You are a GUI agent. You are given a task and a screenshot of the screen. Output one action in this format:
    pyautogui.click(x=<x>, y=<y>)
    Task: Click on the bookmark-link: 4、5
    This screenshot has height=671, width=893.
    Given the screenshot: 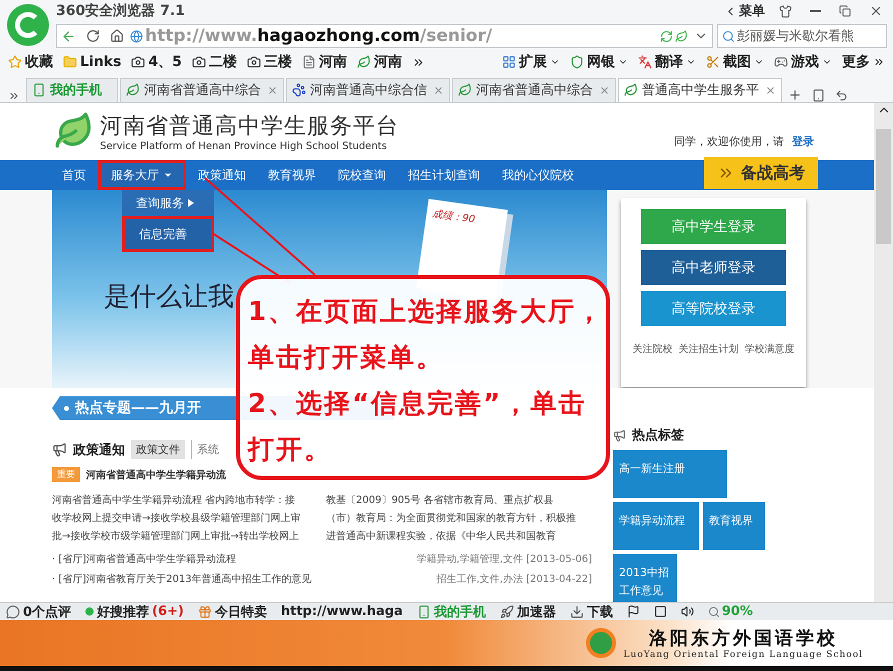 What is the action you would take?
    pyautogui.click(x=156, y=62)
    